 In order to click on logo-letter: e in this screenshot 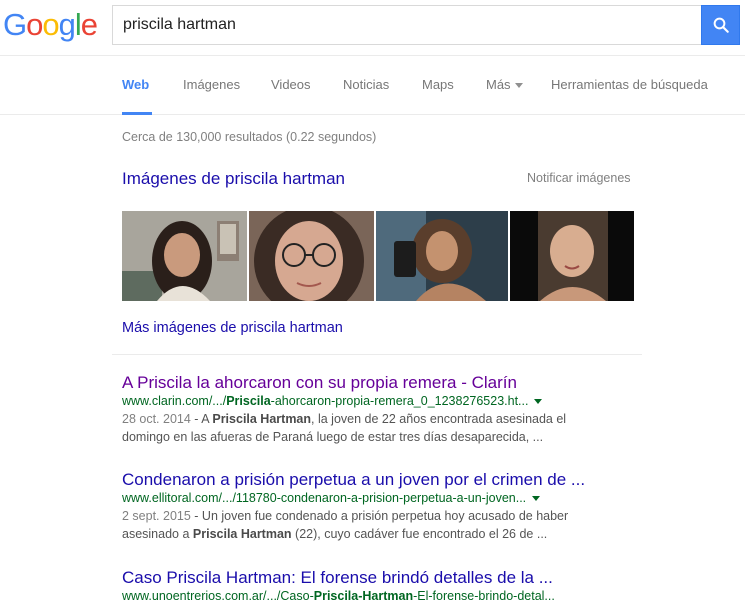, I will do `click(89, 24)`.